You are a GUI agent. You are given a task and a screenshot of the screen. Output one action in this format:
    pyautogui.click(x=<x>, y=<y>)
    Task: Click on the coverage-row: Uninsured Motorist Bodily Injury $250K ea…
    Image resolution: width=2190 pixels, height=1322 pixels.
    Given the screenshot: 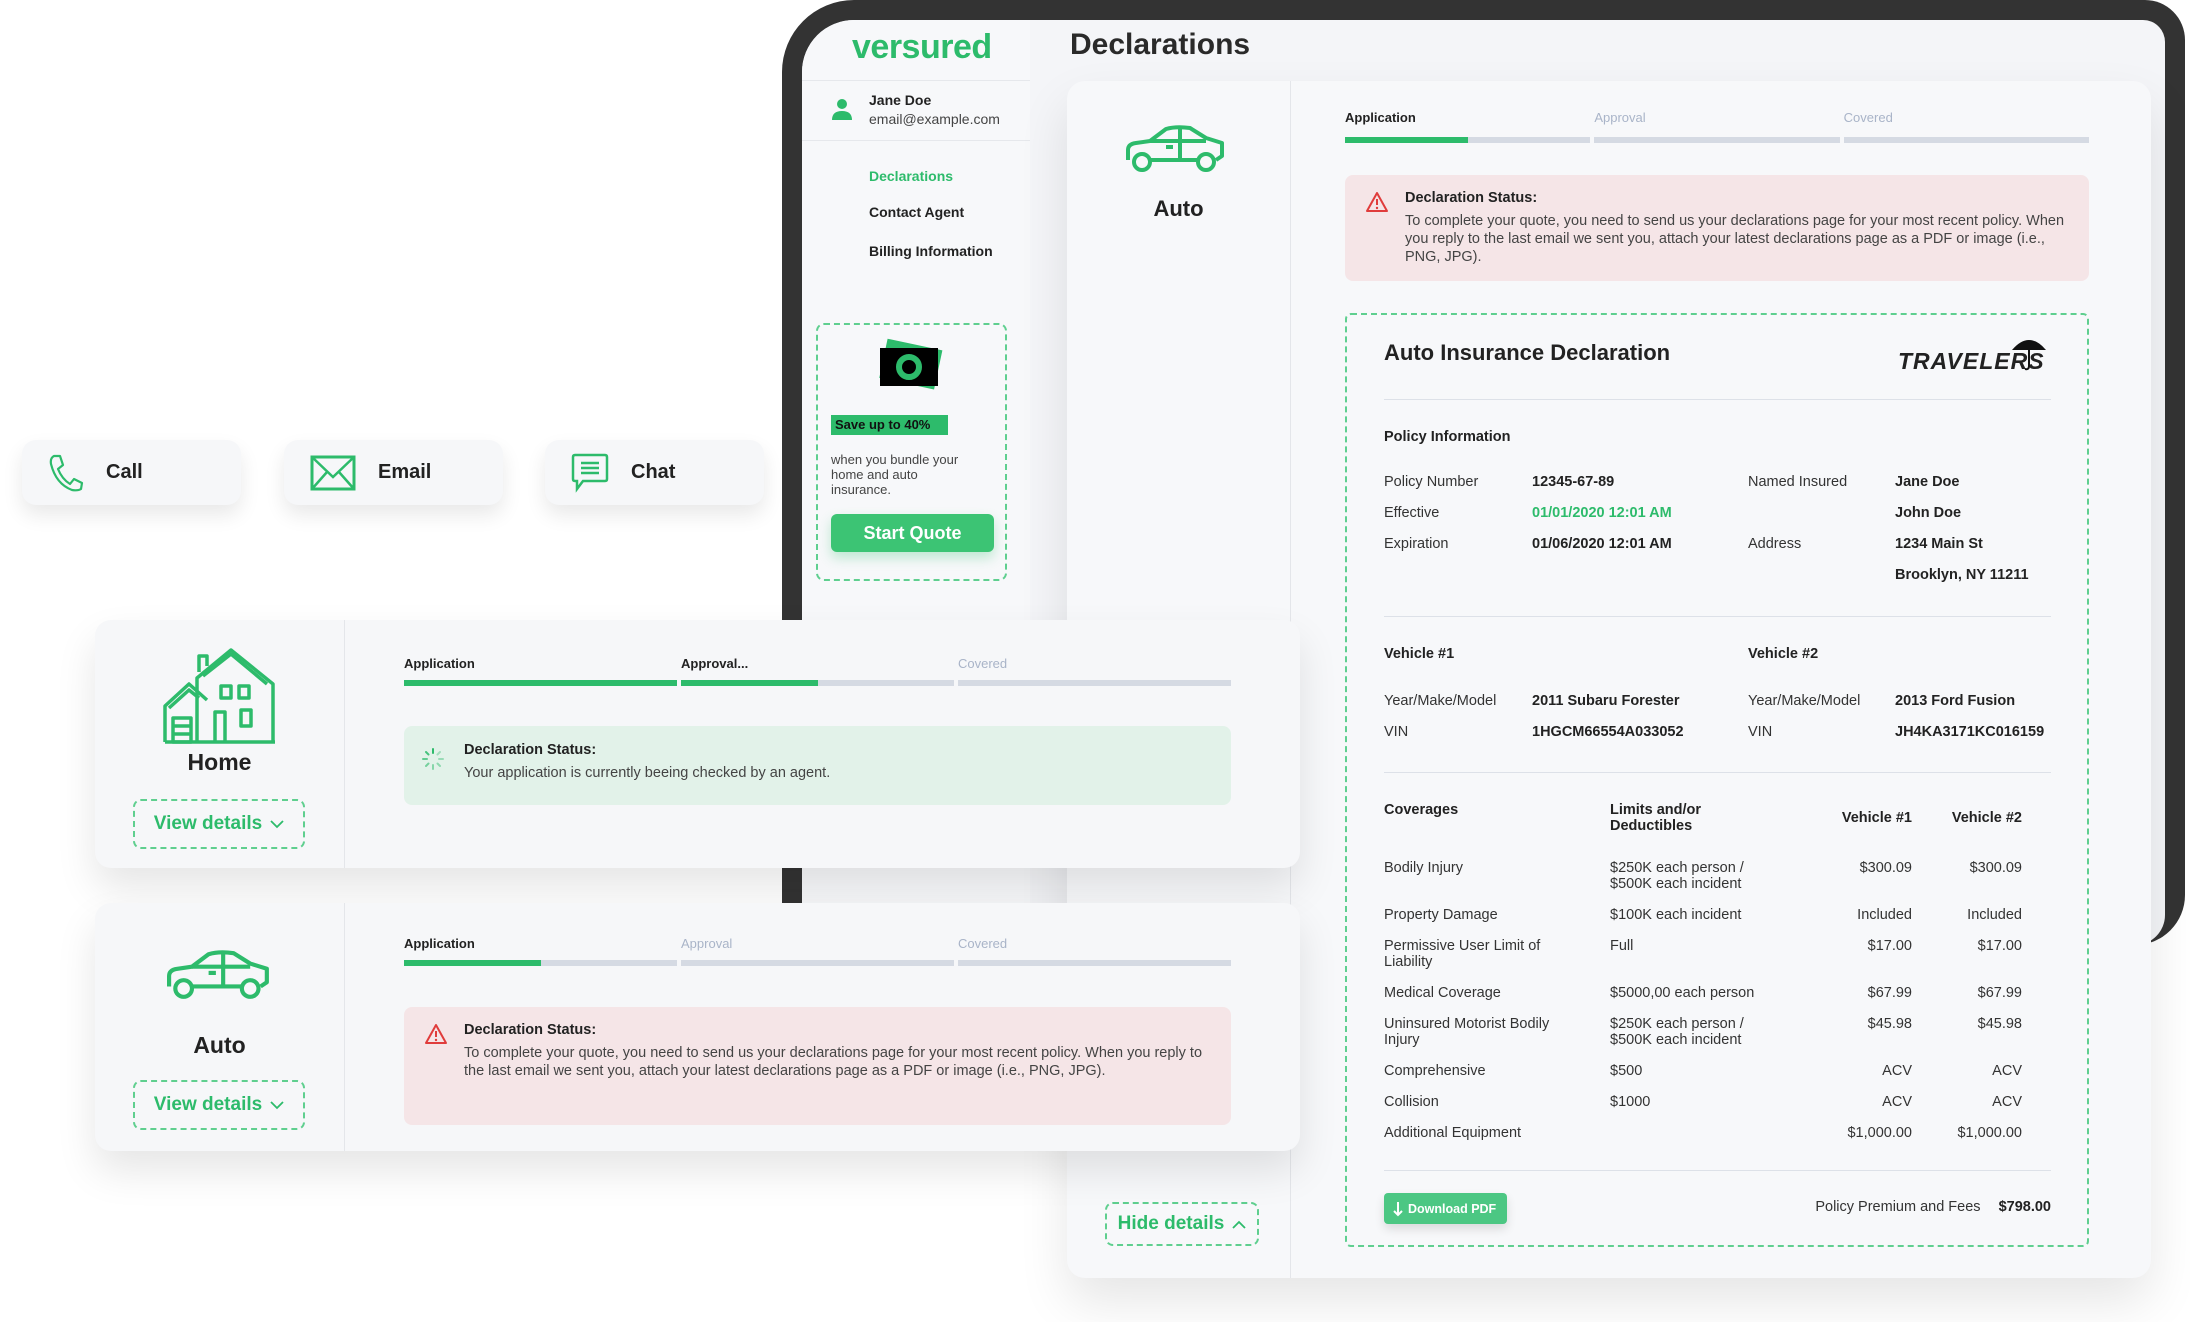 What is the action you would take?
    pyautogui.click(x=1703, y=1032)
    